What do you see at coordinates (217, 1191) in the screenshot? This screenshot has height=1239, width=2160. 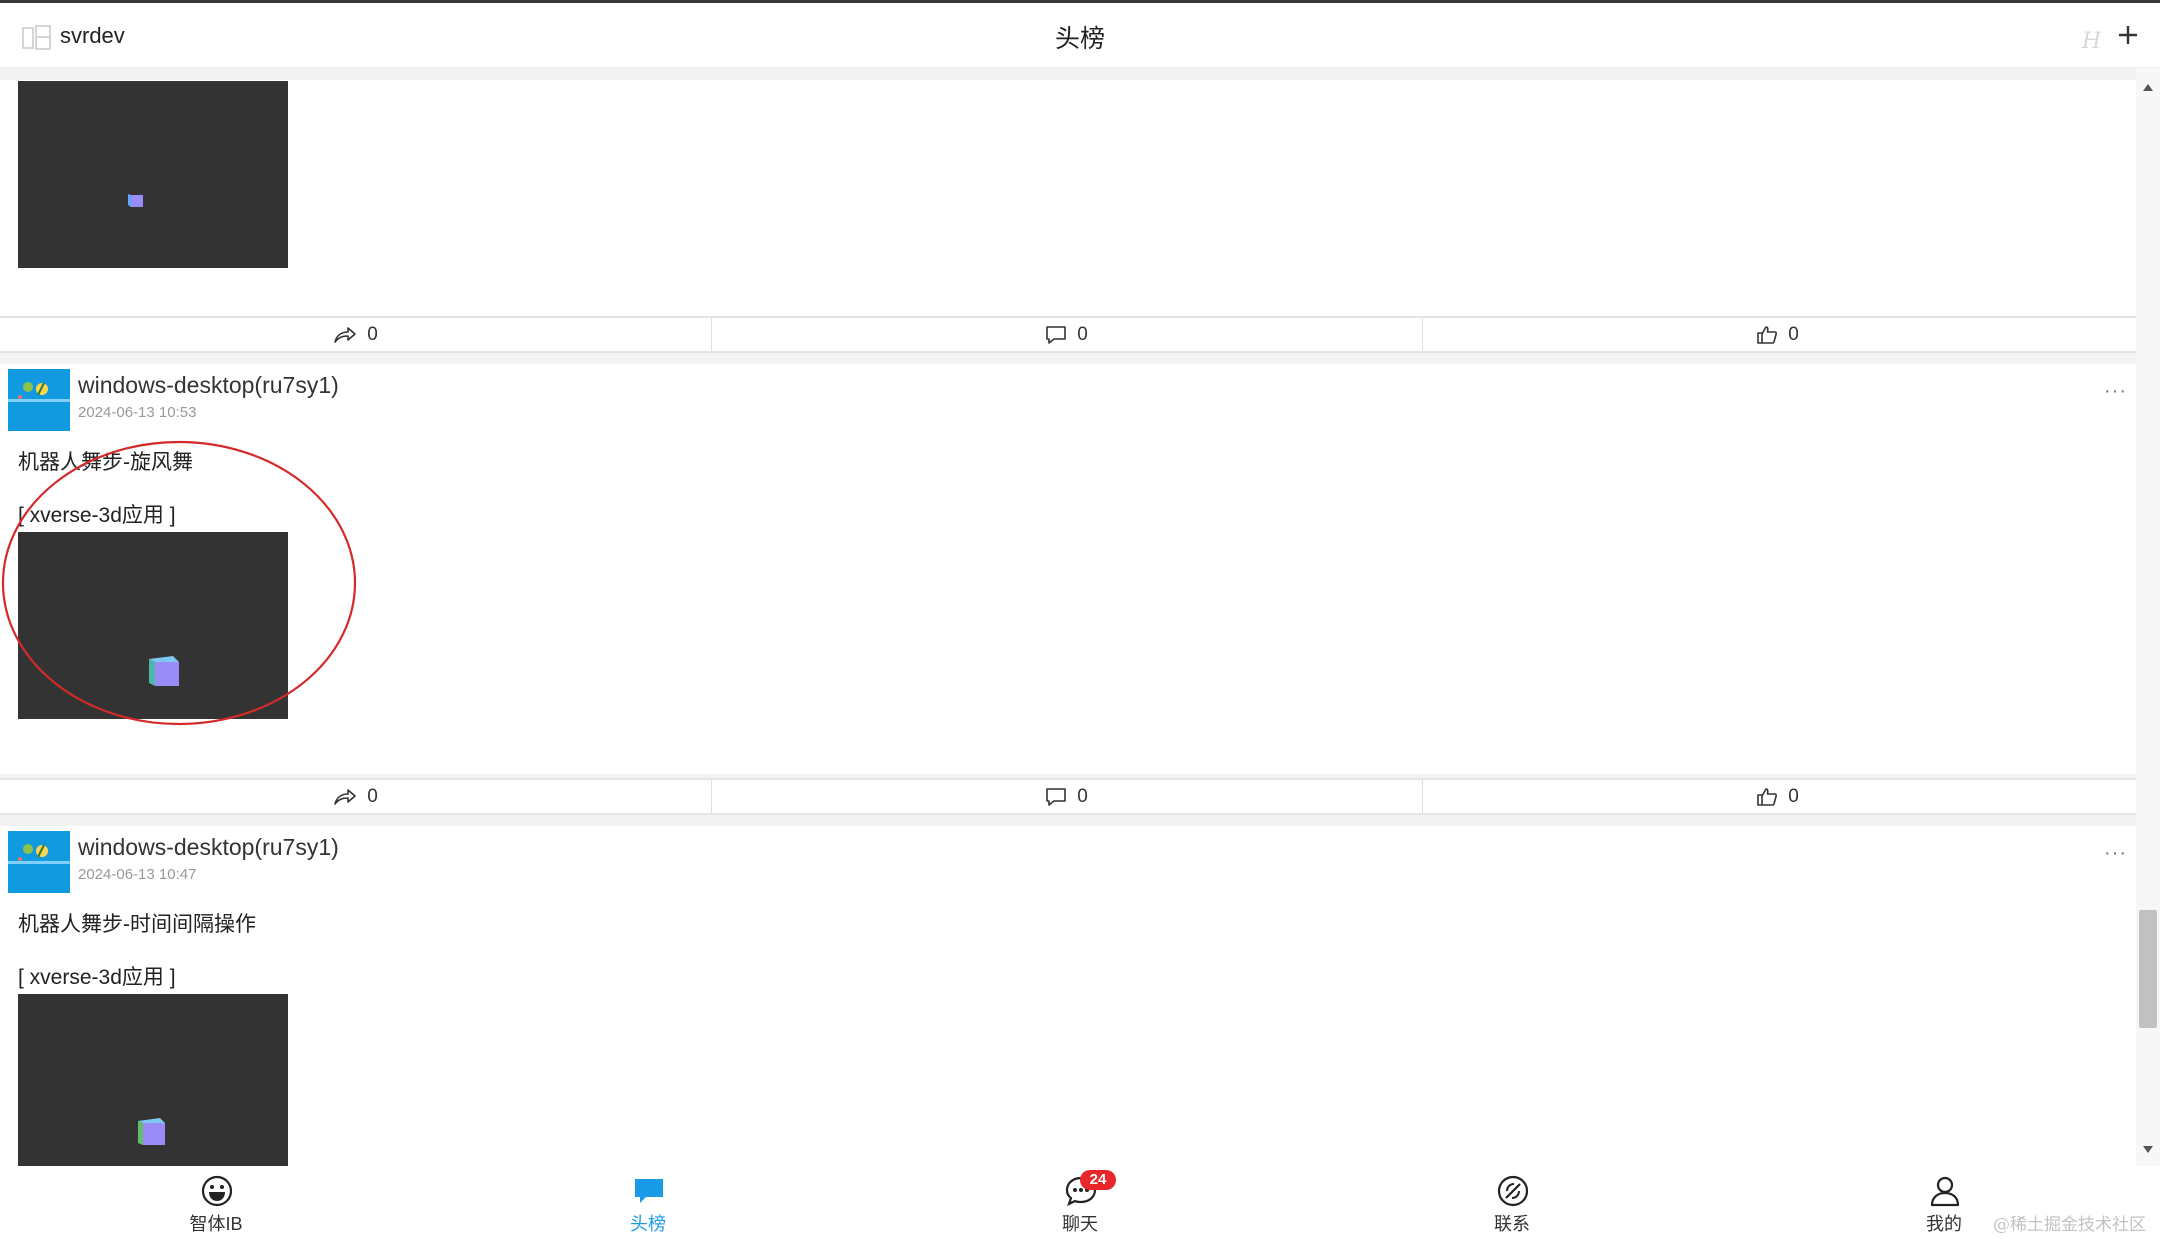 I see `smile-face-icon` at bounding box center [217, 1191].